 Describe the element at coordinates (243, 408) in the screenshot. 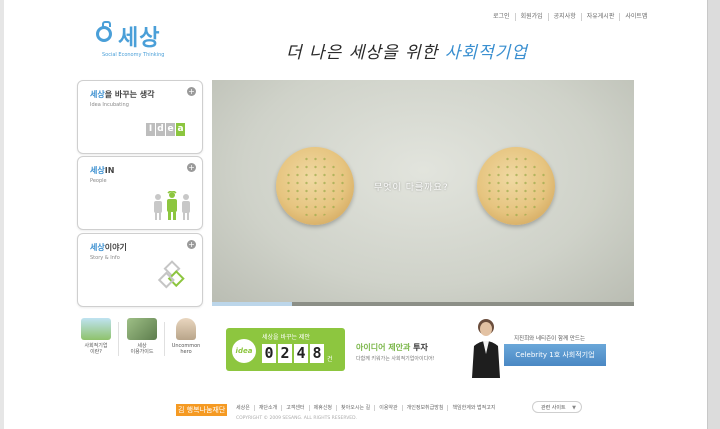

I see `footer-link: 세상은` at that location.